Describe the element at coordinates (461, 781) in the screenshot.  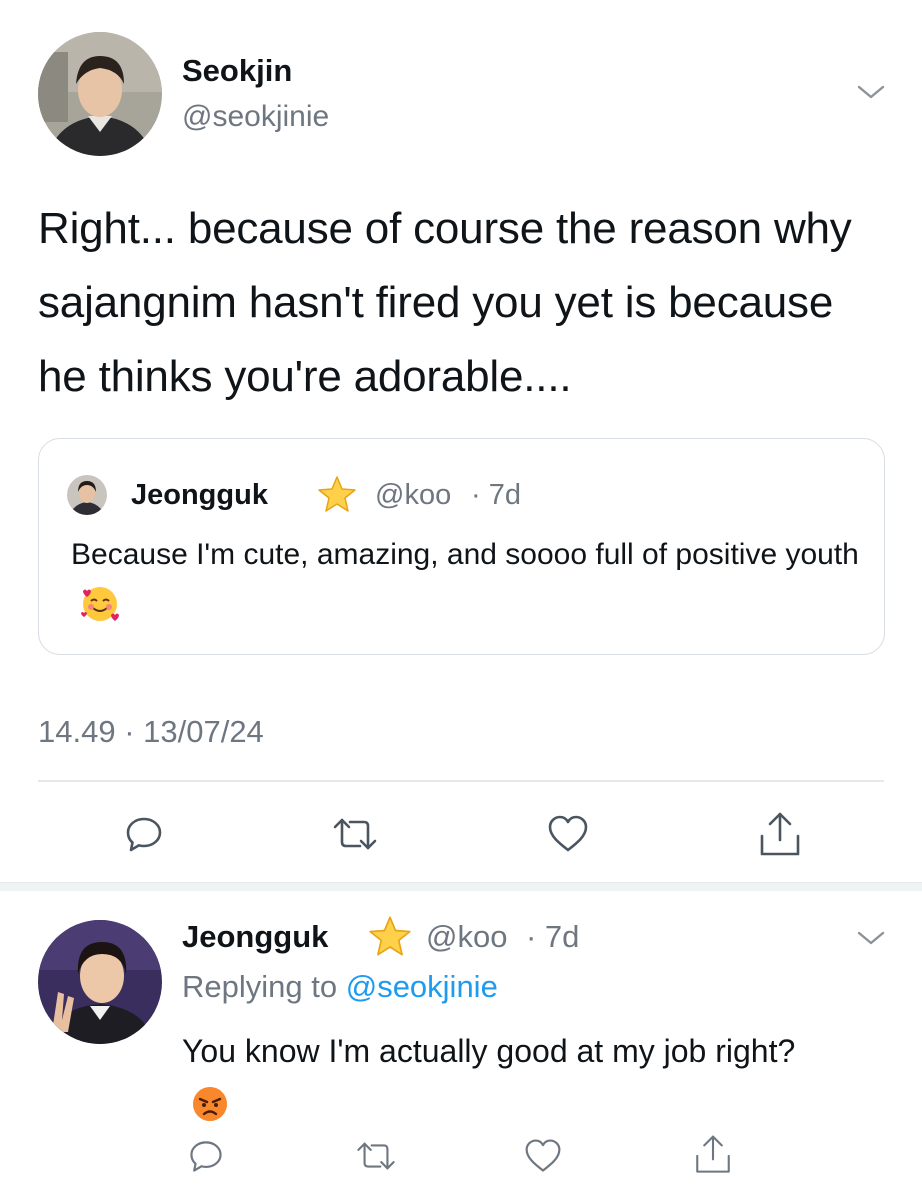
I see `divider` at that location.